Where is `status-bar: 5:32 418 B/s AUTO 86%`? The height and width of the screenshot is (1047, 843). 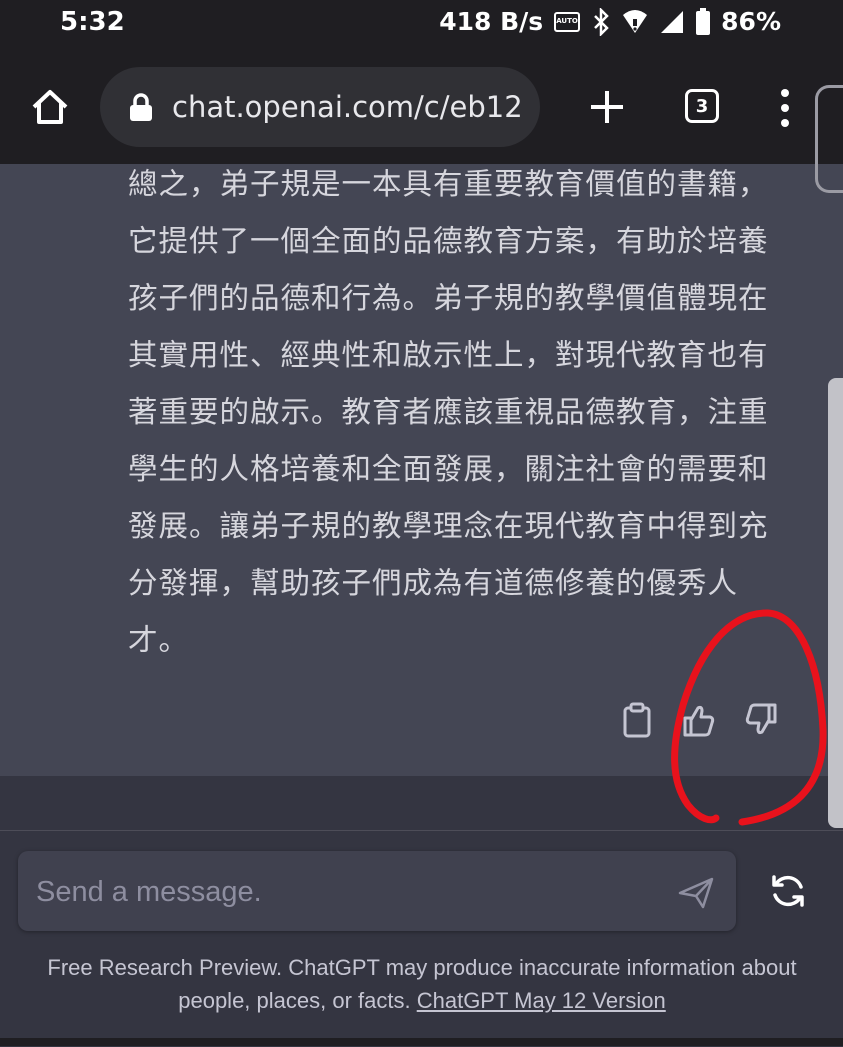
status-bar: 5:32 418 B/s AUTO 86% is located at coordinates (421, 25).